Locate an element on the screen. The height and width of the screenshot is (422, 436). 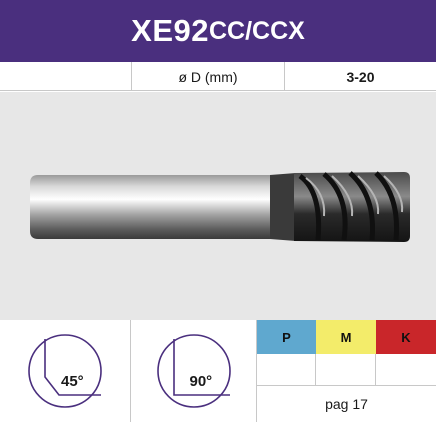
corner-90-icon: 90° is located at coordinates (194, 371).